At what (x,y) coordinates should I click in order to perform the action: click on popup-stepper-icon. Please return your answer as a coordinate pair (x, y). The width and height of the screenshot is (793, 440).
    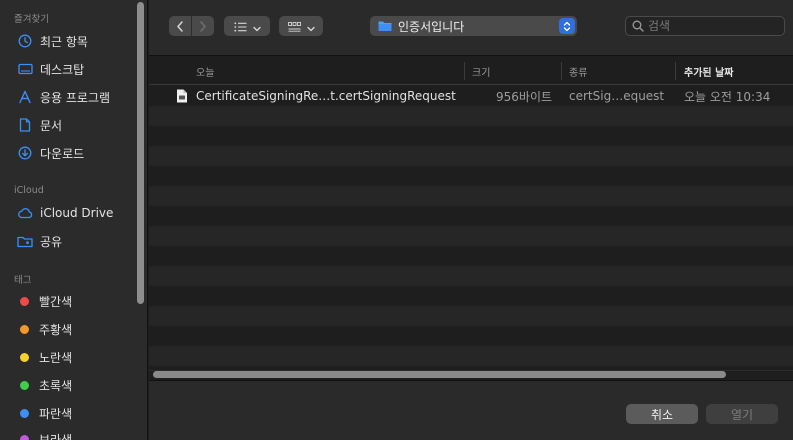
    Looking at the image, I should click on (567, 26).